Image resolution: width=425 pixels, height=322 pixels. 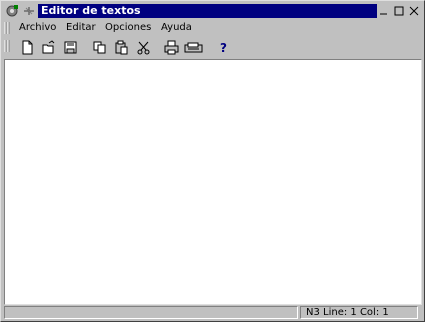 I want to click on minimize-icon, so click(x=384, y=11).